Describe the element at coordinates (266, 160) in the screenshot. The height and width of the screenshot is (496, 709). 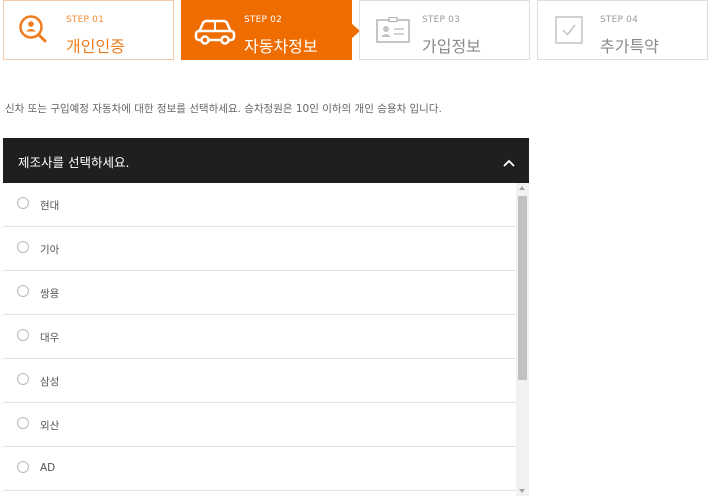
I see `manufacturer-panel-header: 제조사를 선택하세요.` at that location.